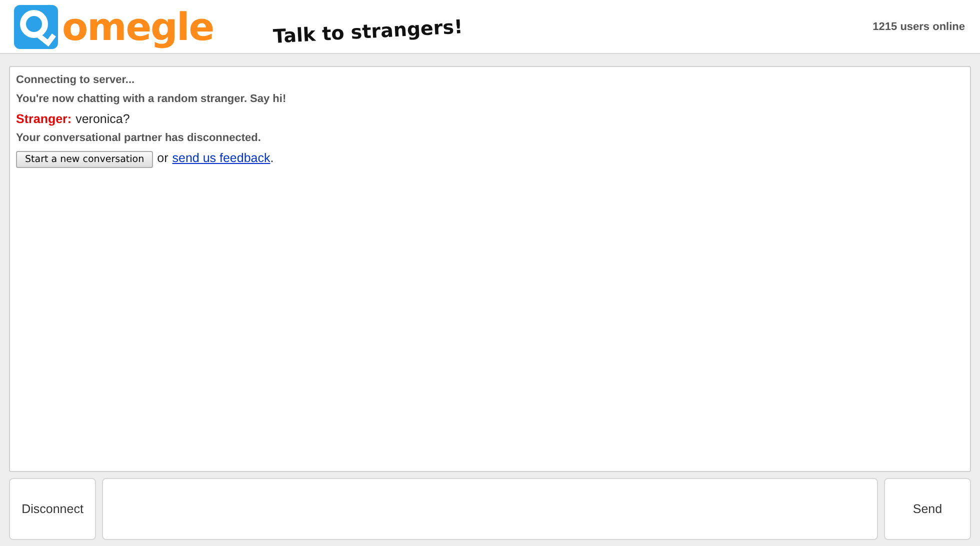 This screenshot has height=546, width=980. Describe the element at coordinates (85, 159) in the screenshot. I see `new-conversation-button: Start a new conversation` at that location.